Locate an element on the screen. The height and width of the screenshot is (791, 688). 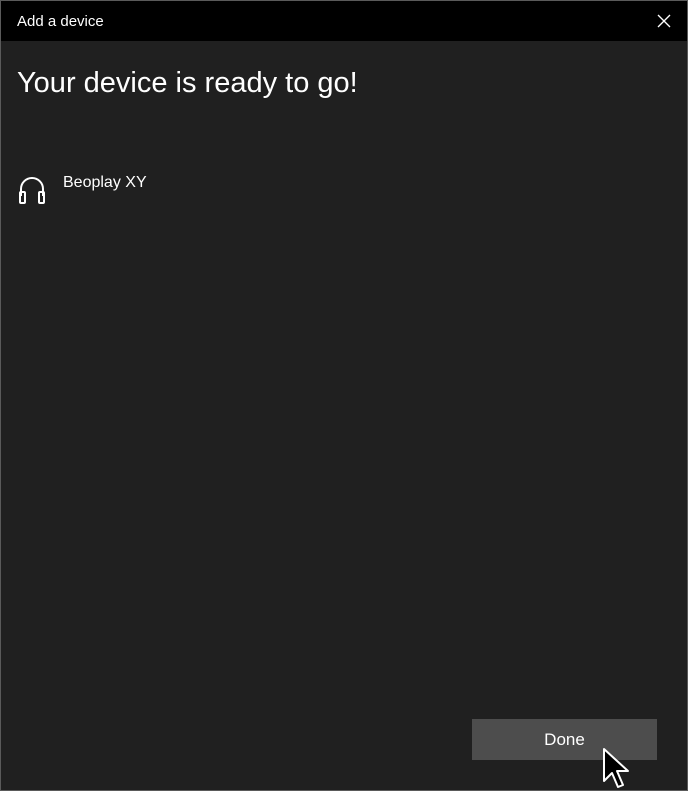
device-name: Beoplay XY is located at coordinates (105, 182).